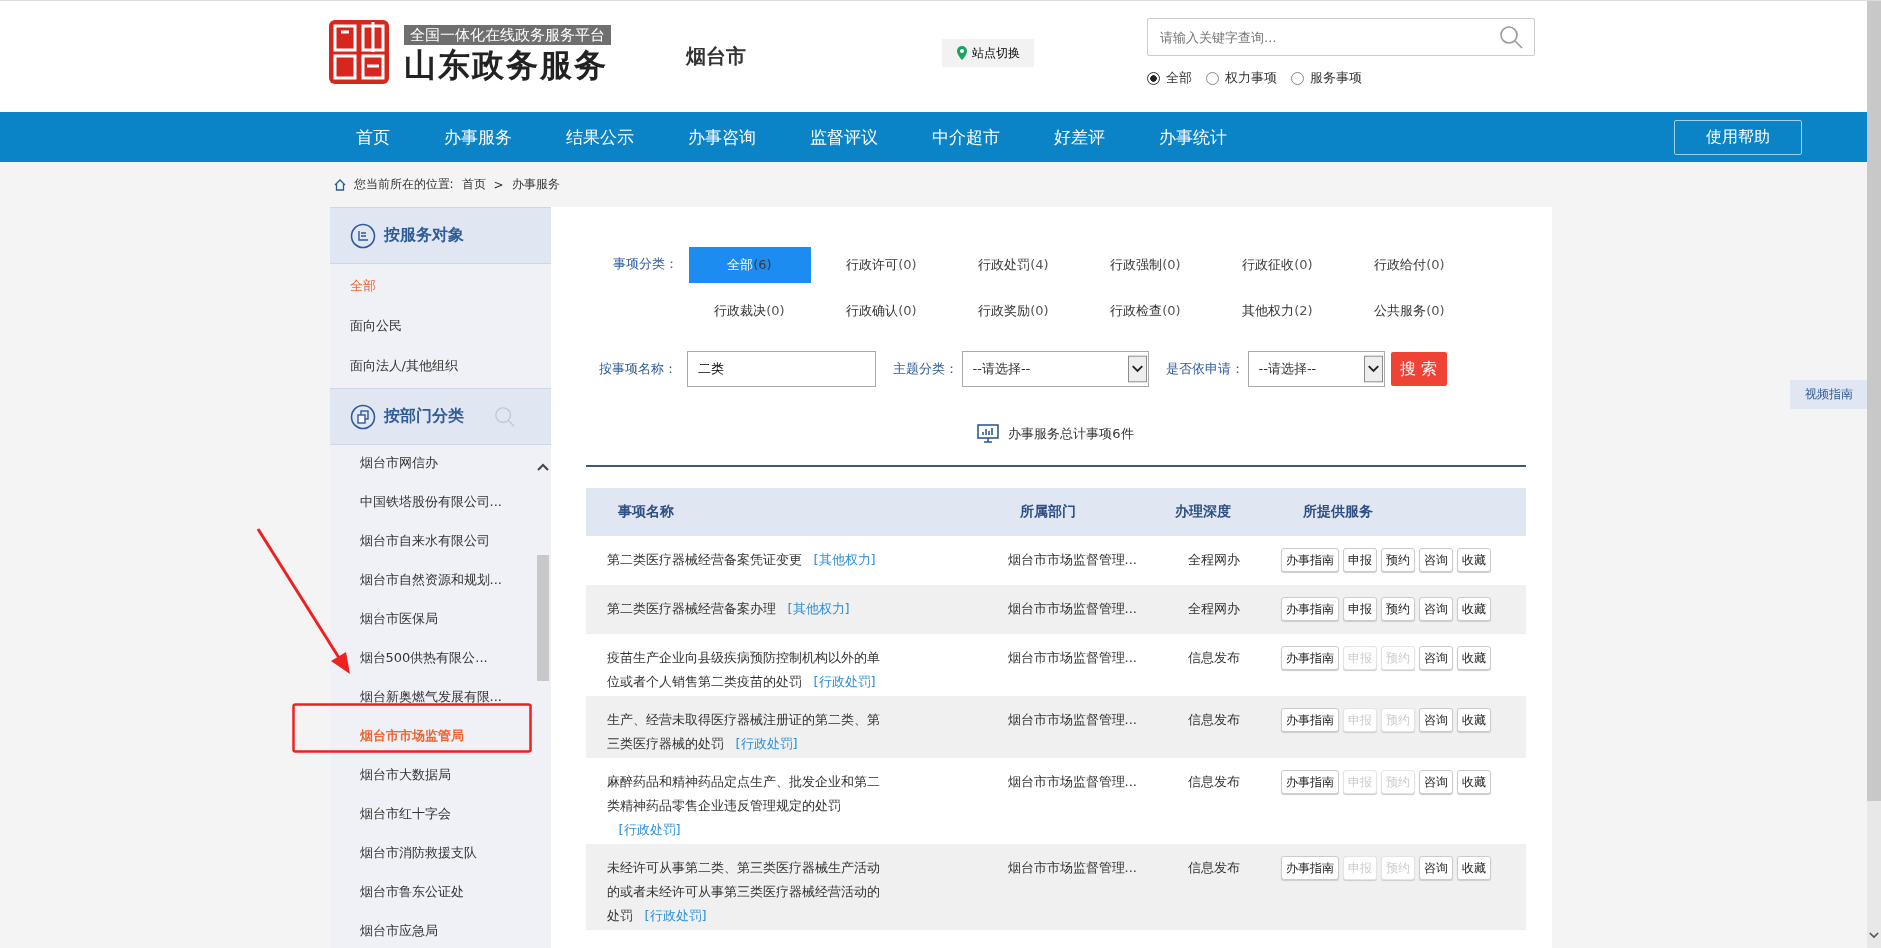 The height and width of the screenshot is (948, 1881). I want to click on name-input: 二类, so click(781, 369).